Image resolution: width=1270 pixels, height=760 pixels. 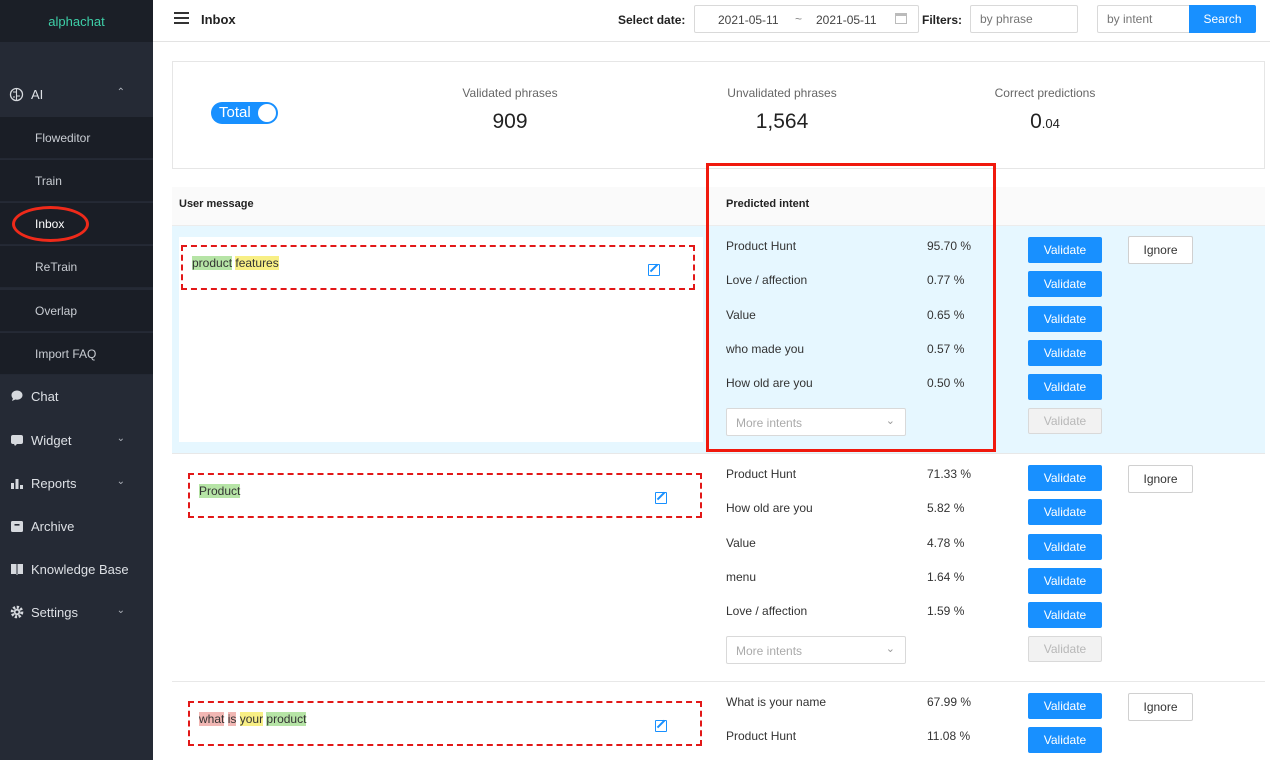 What do you see at coordinates (445, 495) in the screenshot?
I see `message-box: Product` at bounding box center [445, 495].